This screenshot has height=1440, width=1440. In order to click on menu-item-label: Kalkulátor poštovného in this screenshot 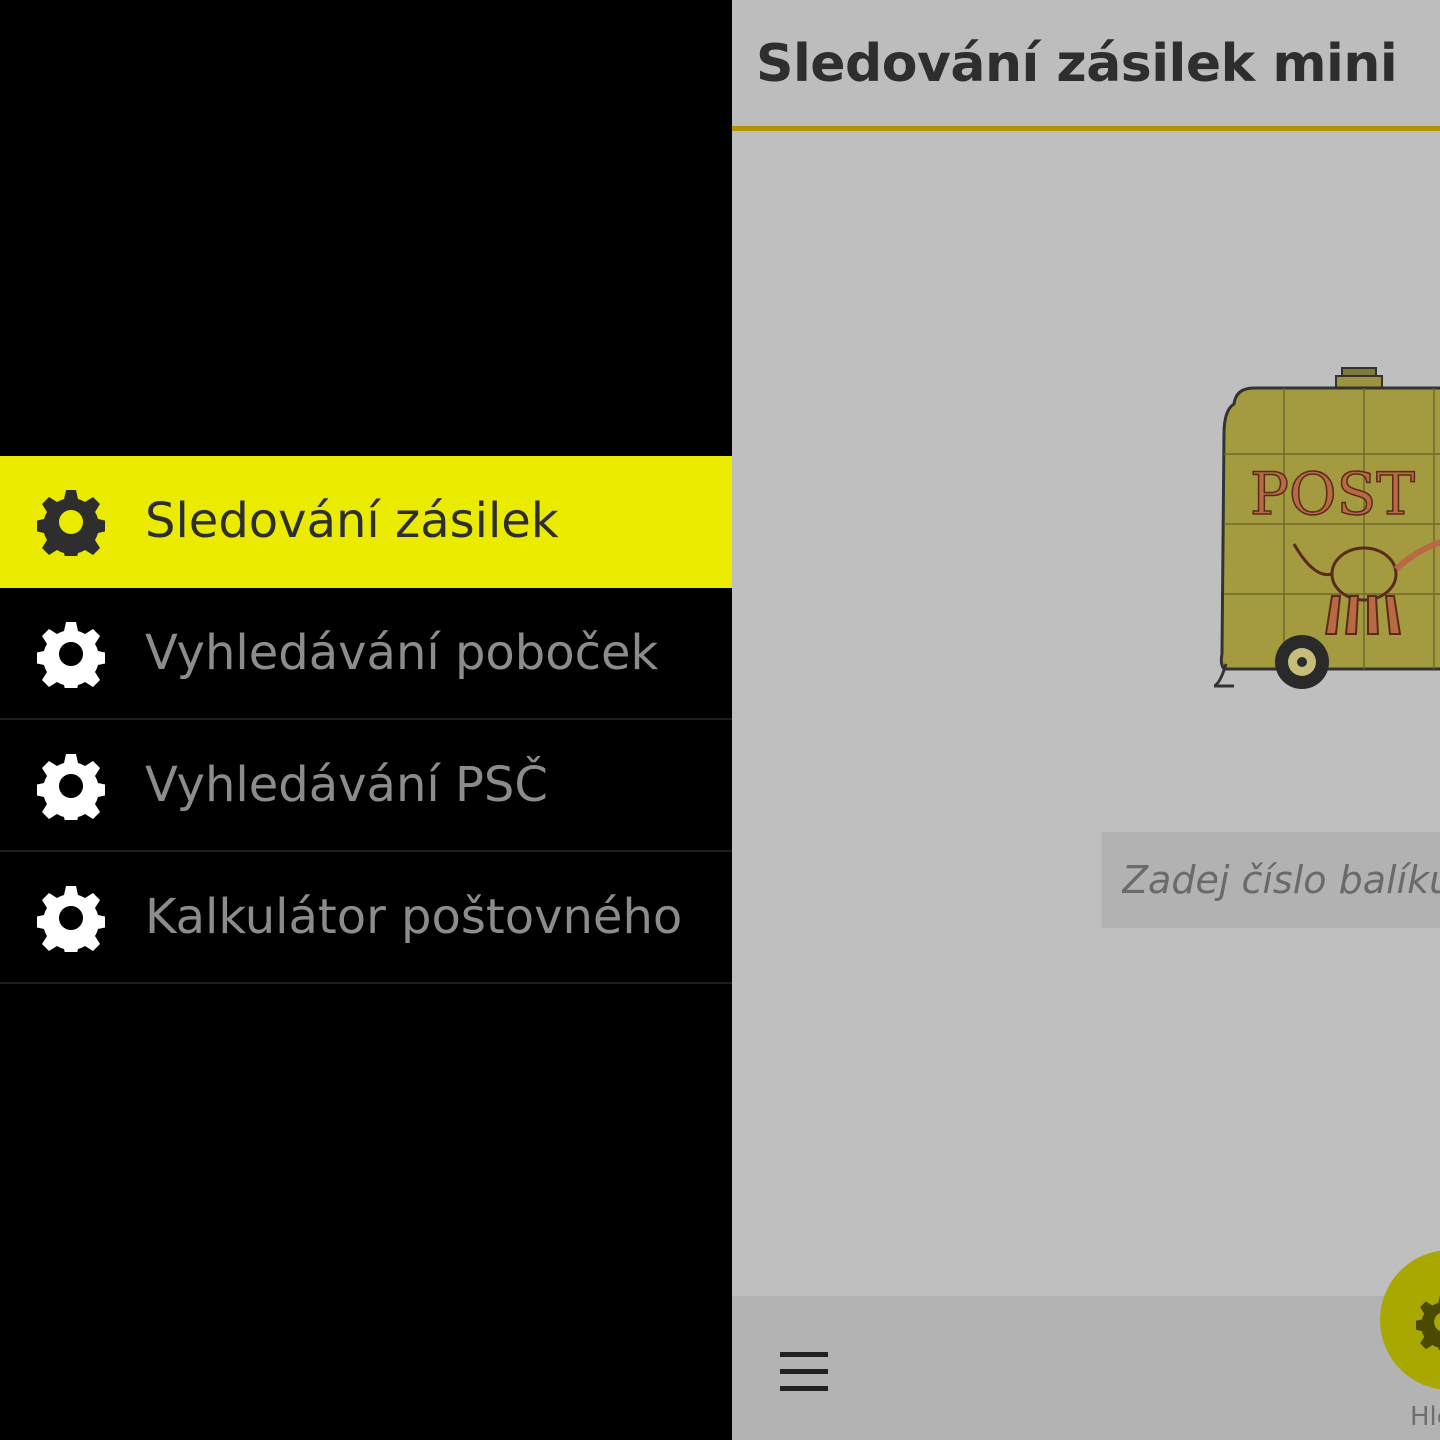, I will do `click(414, 917)`.